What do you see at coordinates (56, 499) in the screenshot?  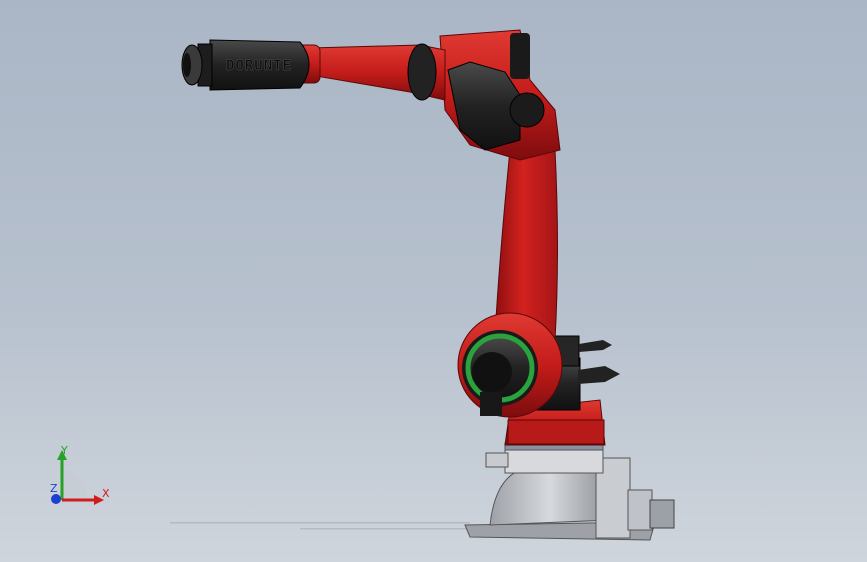 I see `z-axis-dot` at bounding box center [56, 499].